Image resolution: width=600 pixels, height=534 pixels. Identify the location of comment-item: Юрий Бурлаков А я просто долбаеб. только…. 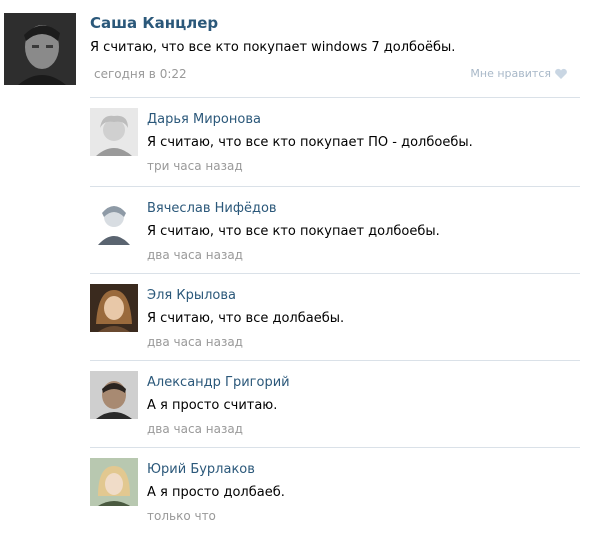
(335, 490).